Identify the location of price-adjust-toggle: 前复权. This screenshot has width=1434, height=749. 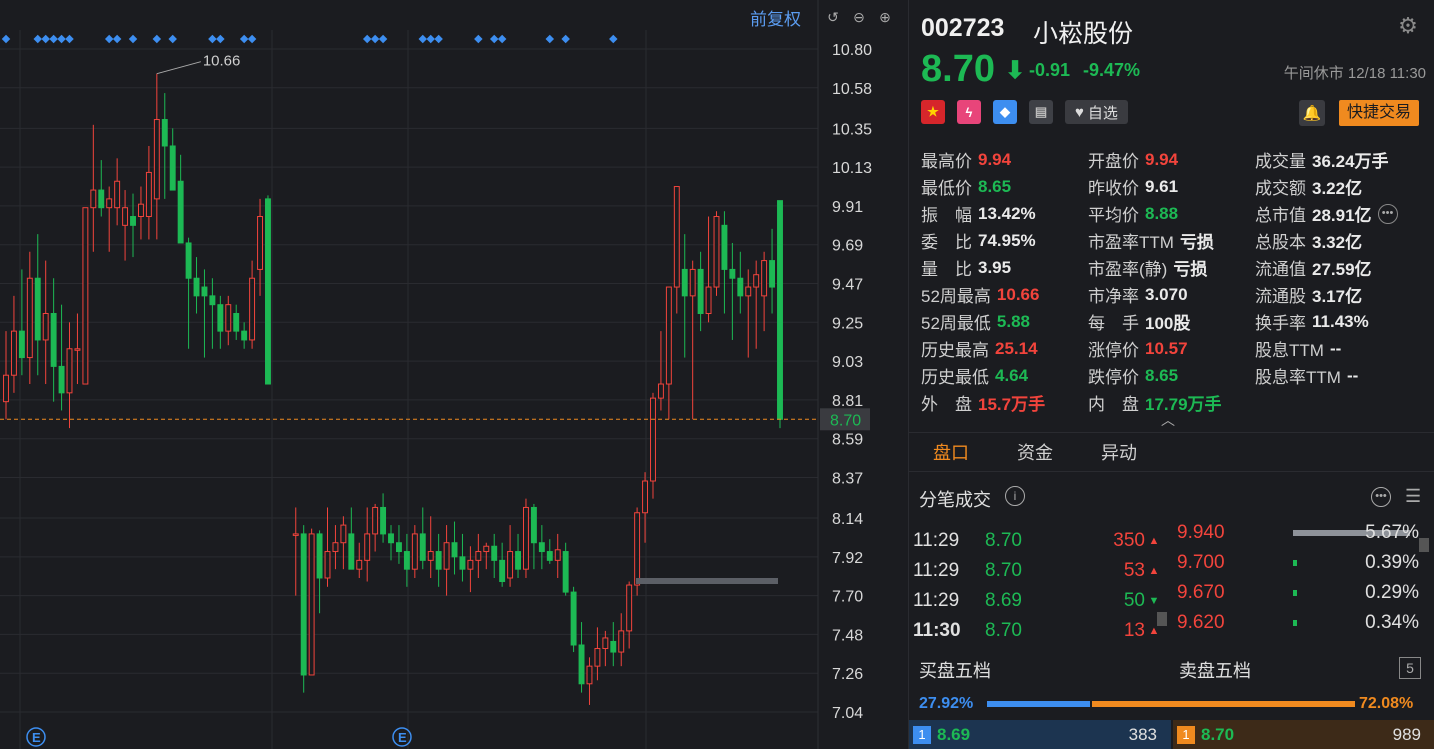
(775, 17).